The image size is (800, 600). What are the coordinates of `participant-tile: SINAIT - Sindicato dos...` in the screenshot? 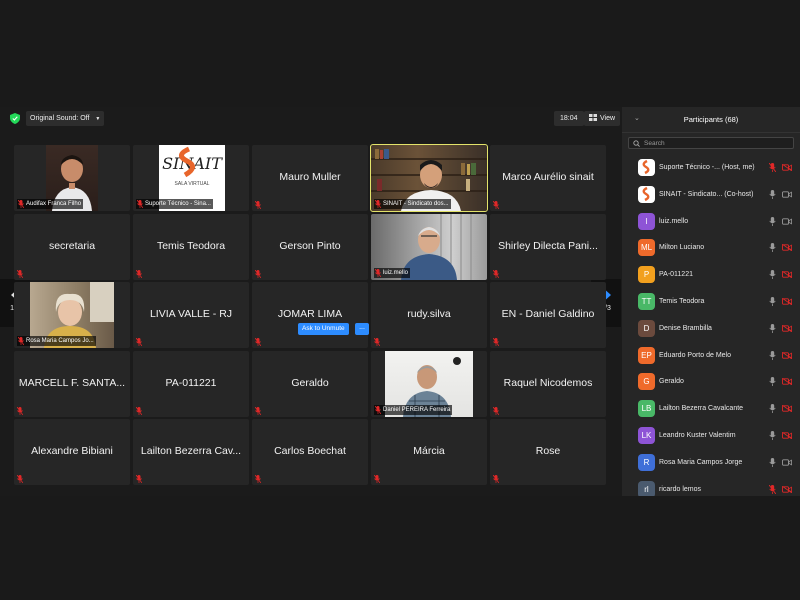 It's located at (429, 178).